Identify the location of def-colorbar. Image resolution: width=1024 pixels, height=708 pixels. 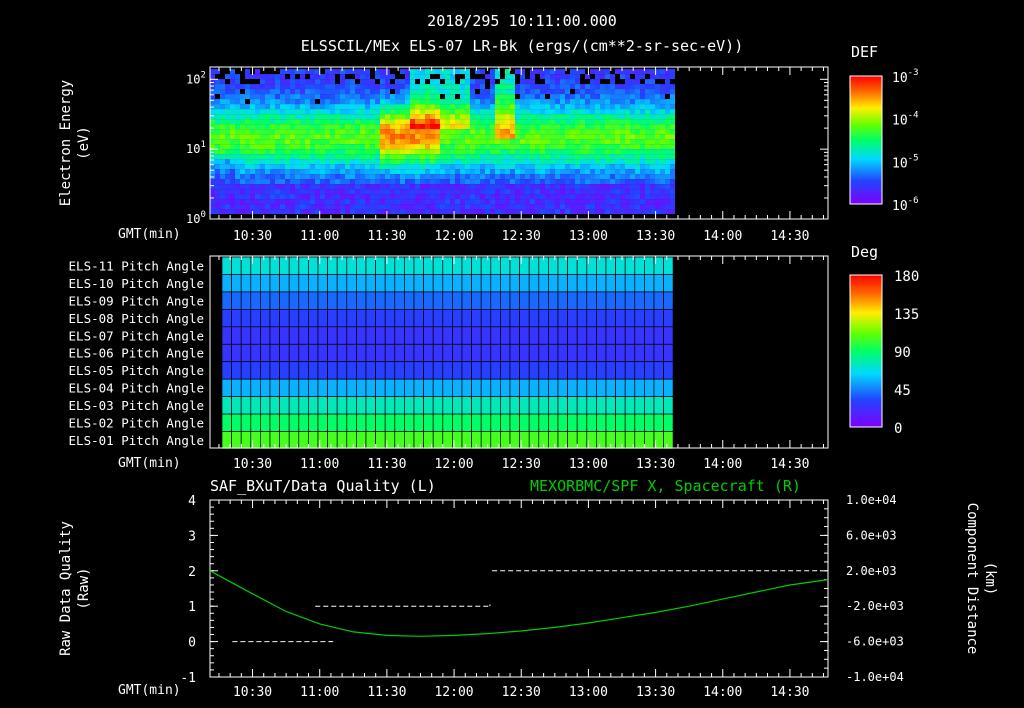
(866, 140).